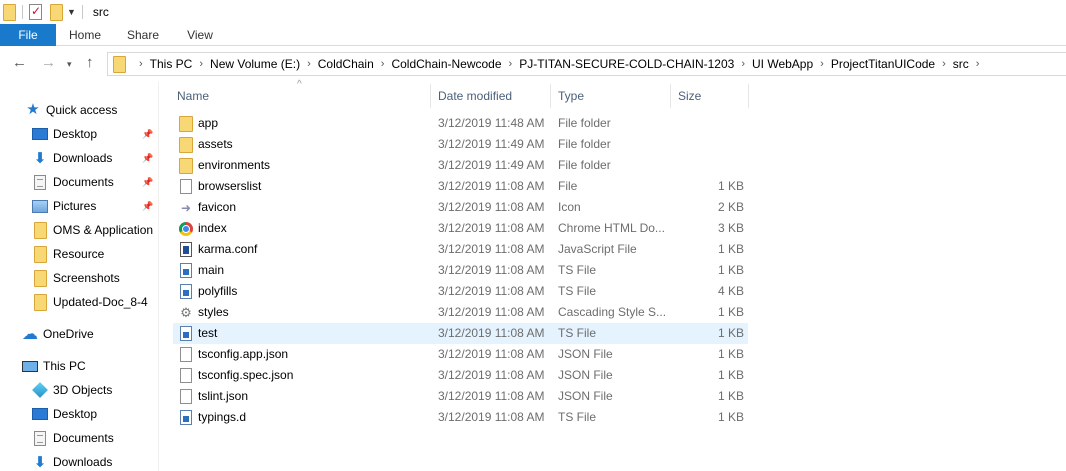 This screenshot has width=1066, height=471. Describe the element at coordinates (79, 134) in the screenshot. I see `sidebar-item-desktop: Desktop 📌` at that location.